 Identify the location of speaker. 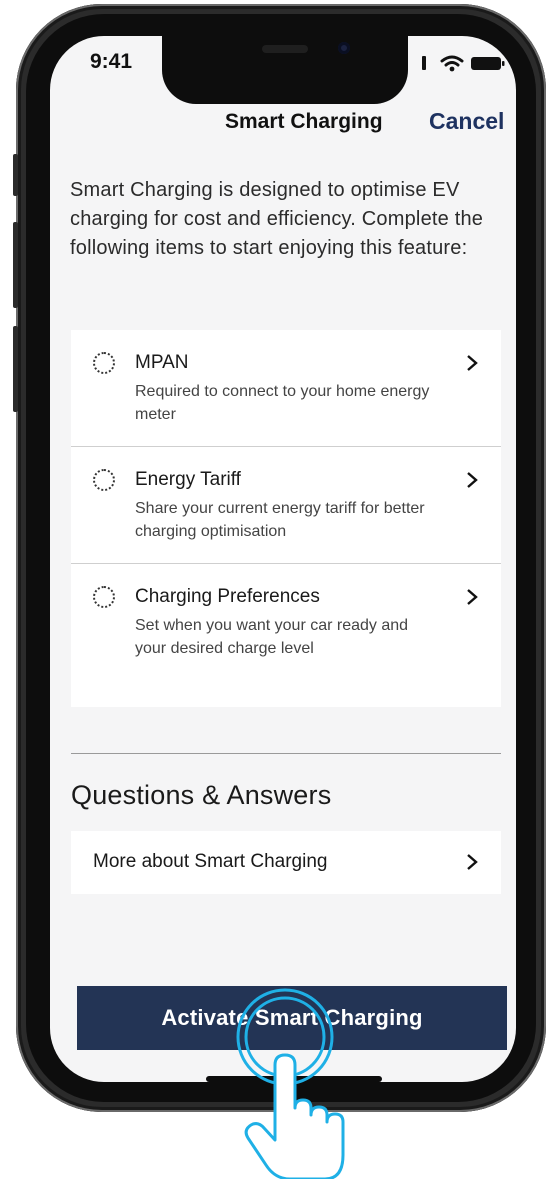
(285, 49).